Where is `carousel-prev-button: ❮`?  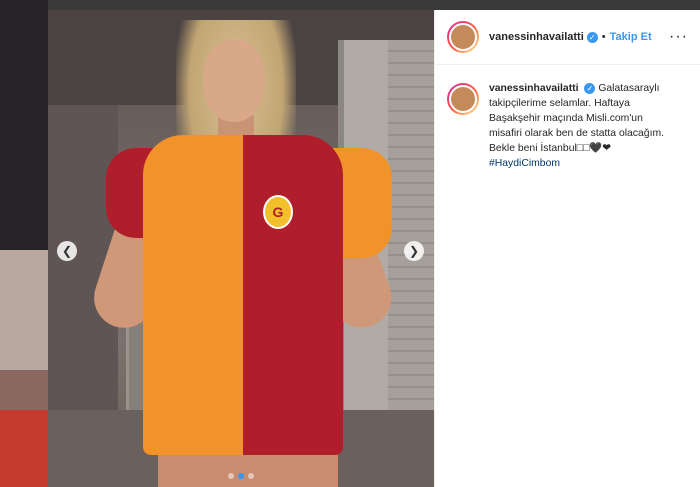
carousel-prev-button: ❮ is located at coordinates (67, 251).